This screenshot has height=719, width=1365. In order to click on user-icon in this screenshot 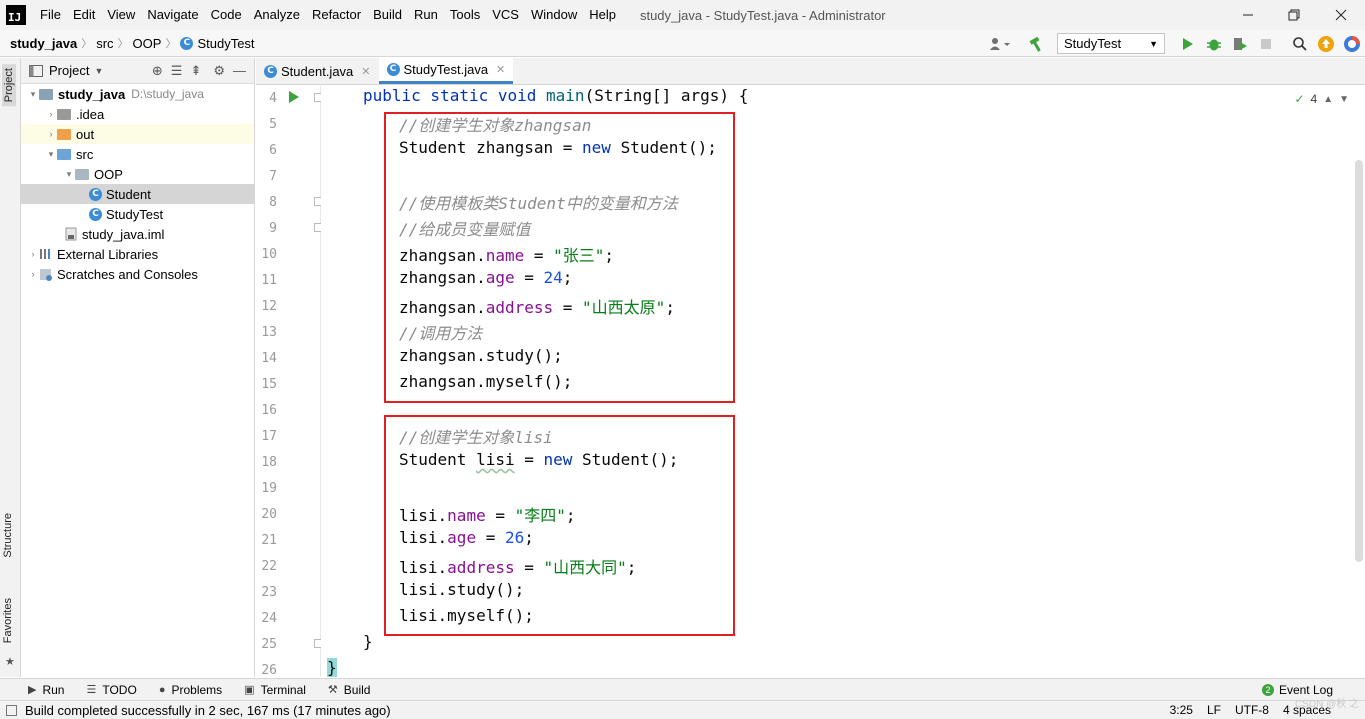, I will do `click(1000, 44)`.